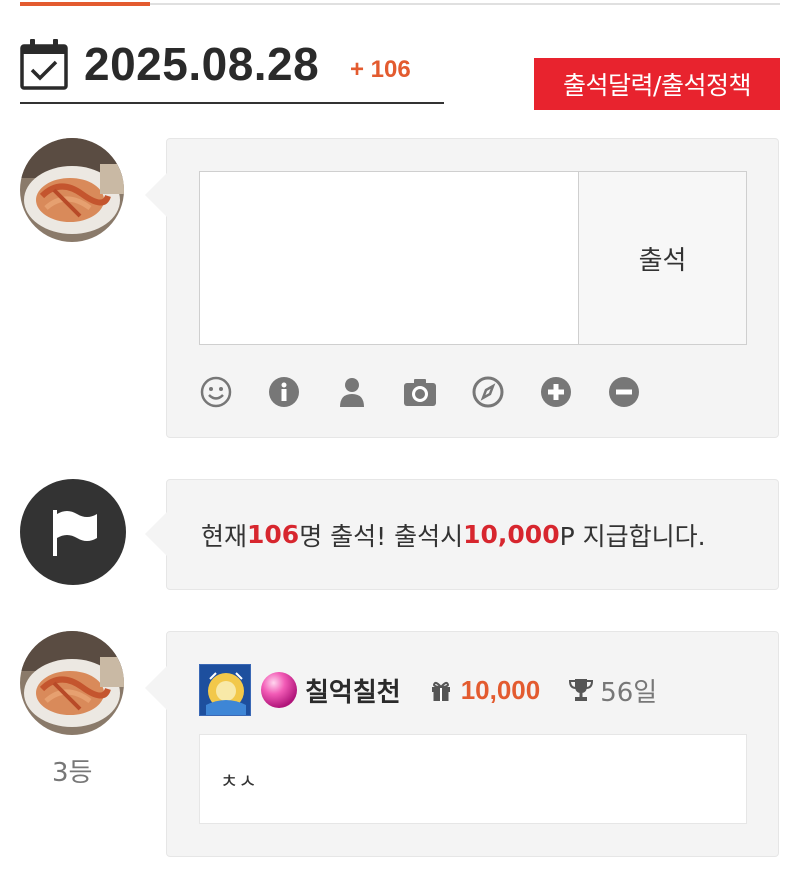 Image resolution: width=800 pixels, height=869 pixels. I want to click on compass-icon, so click(488, 392).